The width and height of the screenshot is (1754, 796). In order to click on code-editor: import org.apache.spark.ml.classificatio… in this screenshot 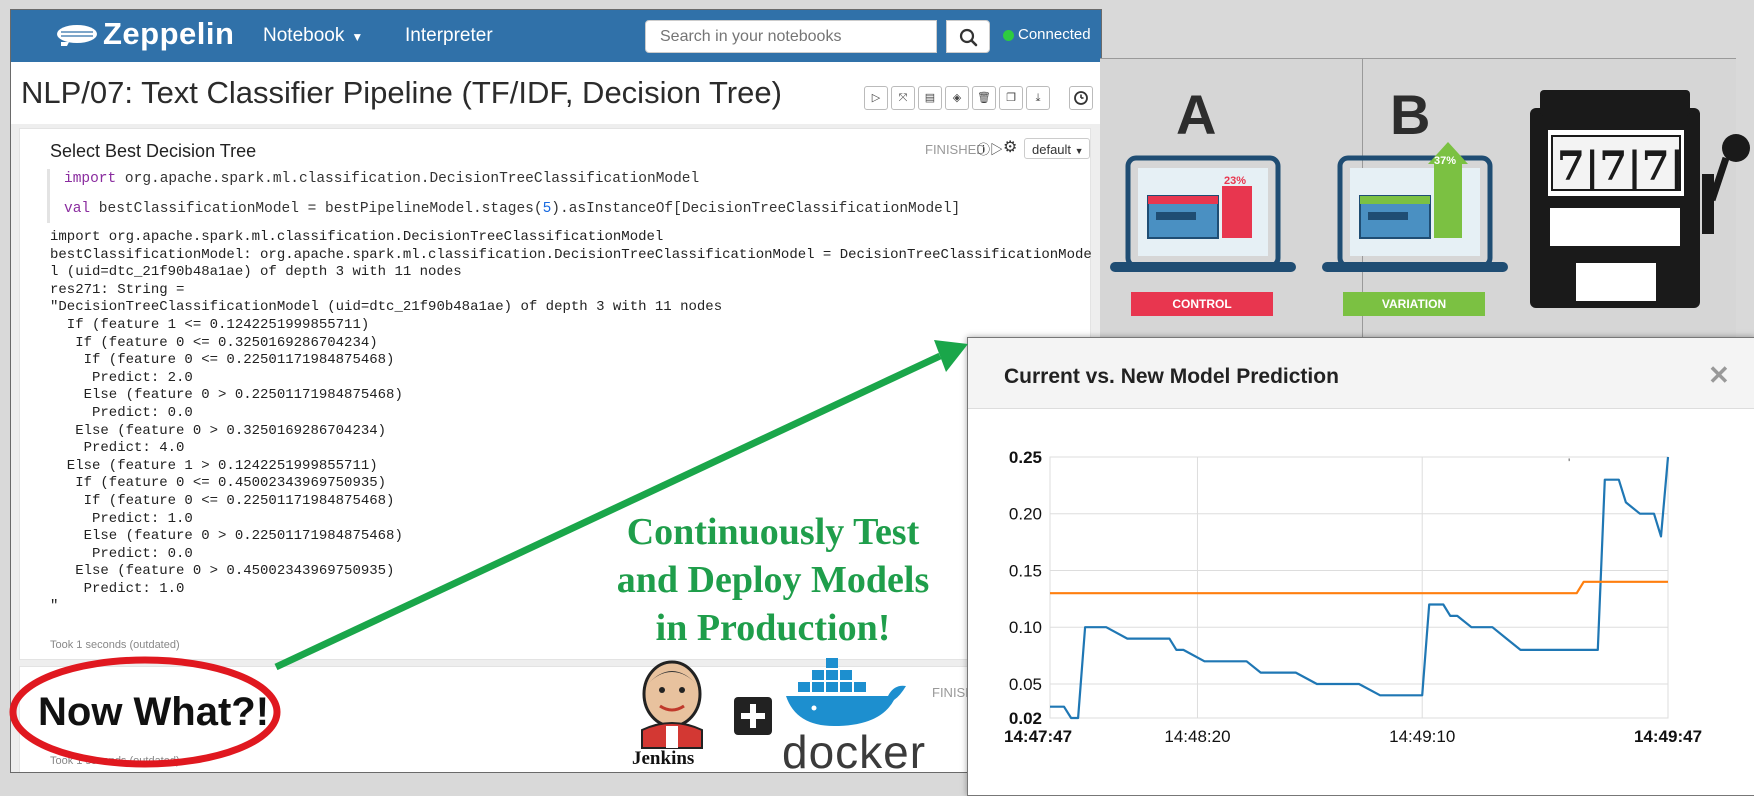, I will do `click(568, 196)`.